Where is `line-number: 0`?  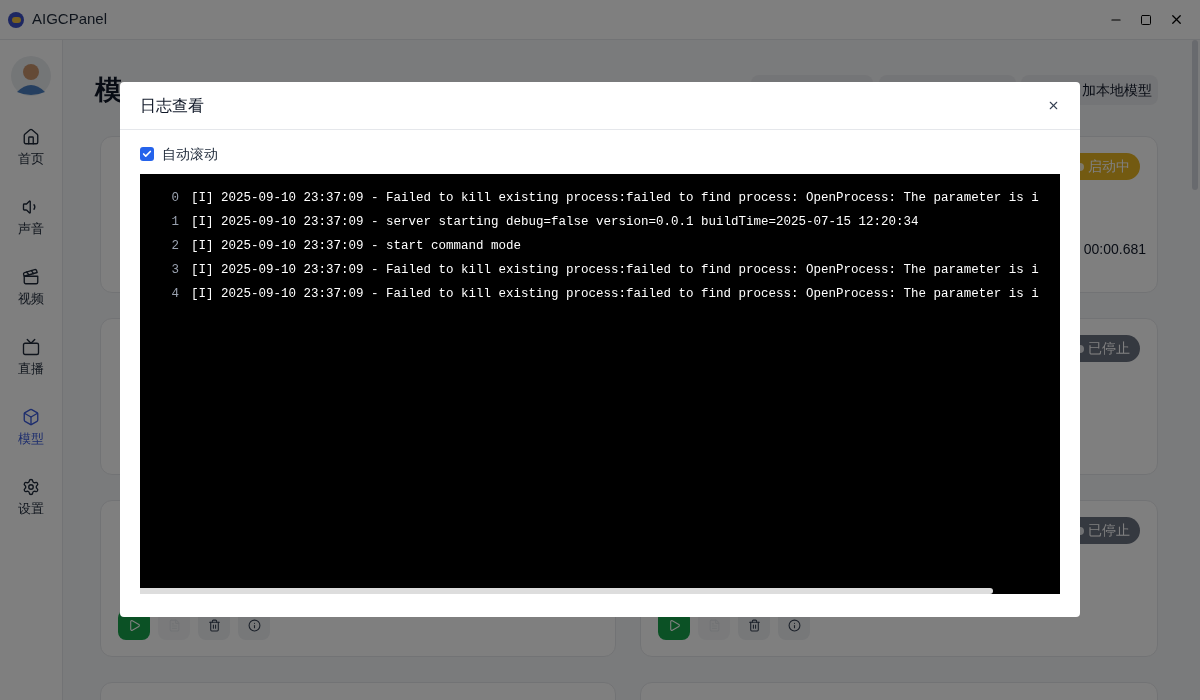
line-number: 0 is located at coordinates (175, 198).